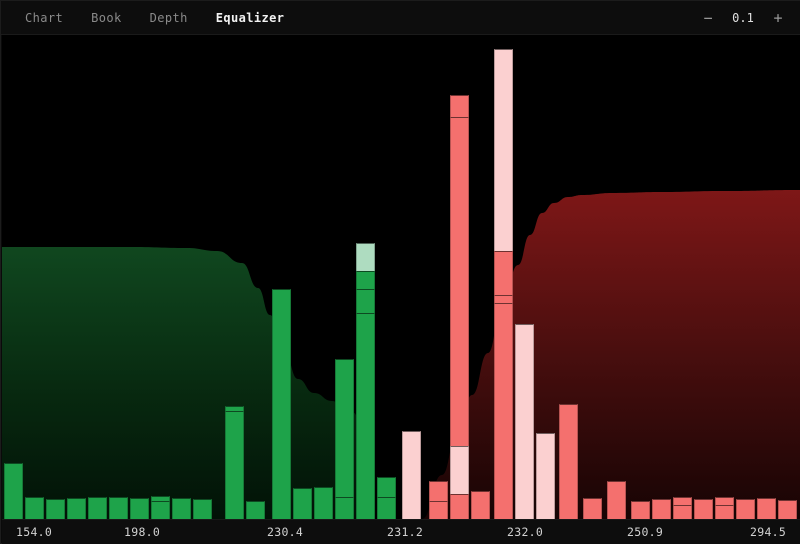  I want to click on toolbar: Chart Book Depth Equalizer − 0.1 +, so click(400, 18).